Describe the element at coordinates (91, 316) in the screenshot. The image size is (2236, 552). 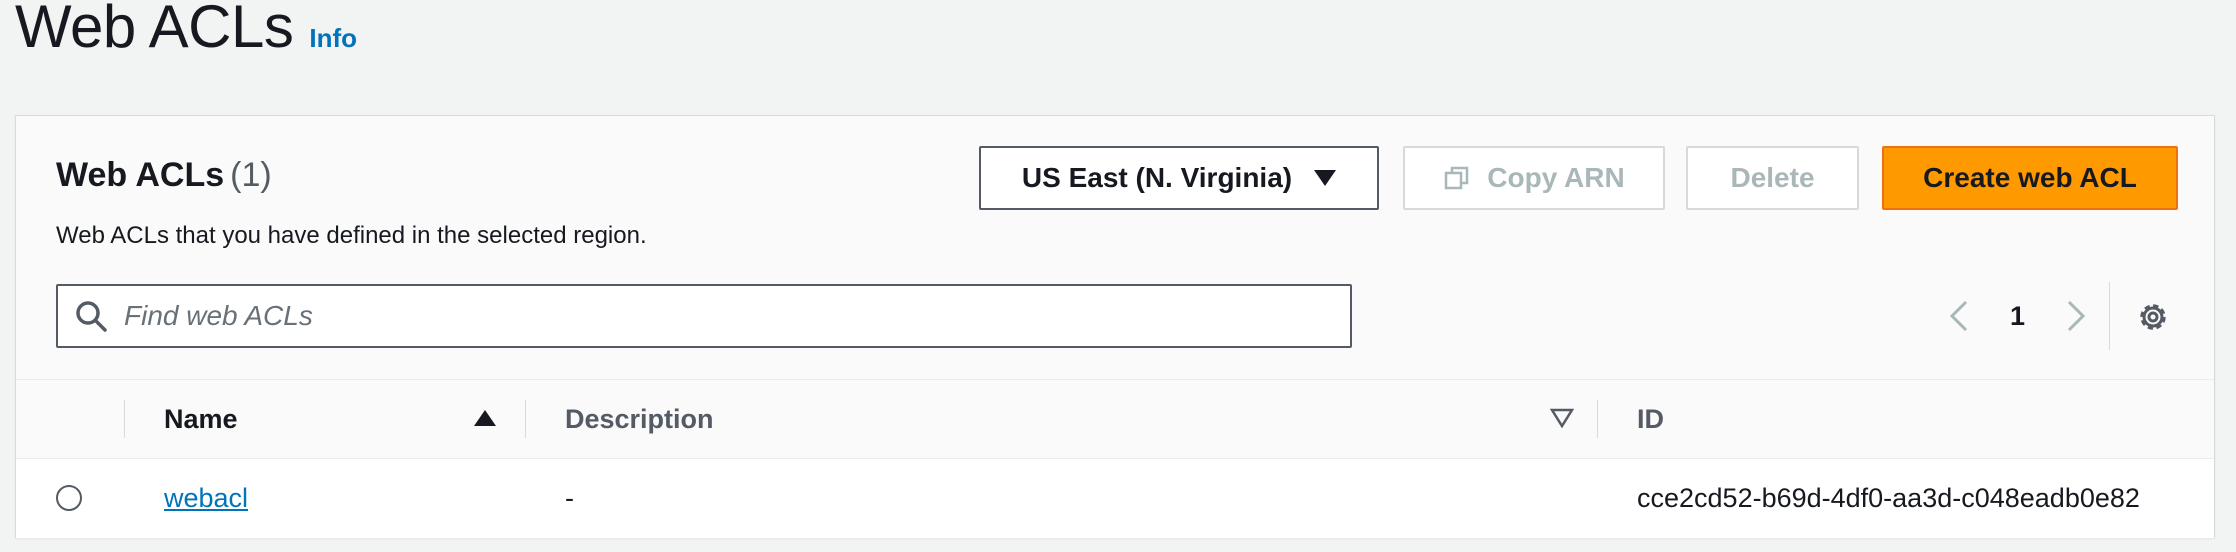
I see `search-icon` at that location.